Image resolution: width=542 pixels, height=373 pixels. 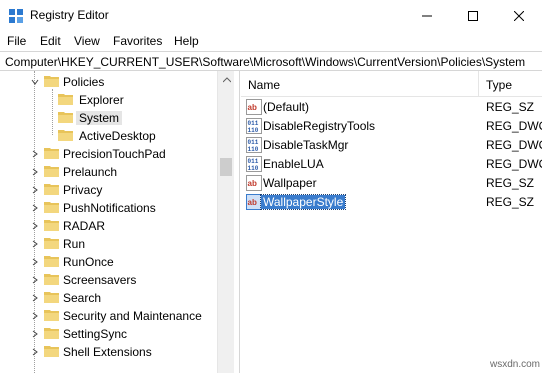 I want to click on menu-view: View, so click(x=87, y=41).